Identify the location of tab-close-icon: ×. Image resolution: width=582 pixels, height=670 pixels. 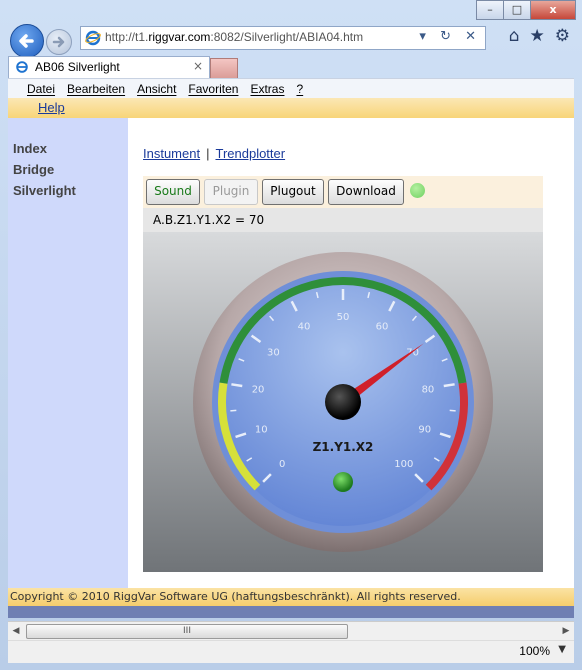
(198, 66).